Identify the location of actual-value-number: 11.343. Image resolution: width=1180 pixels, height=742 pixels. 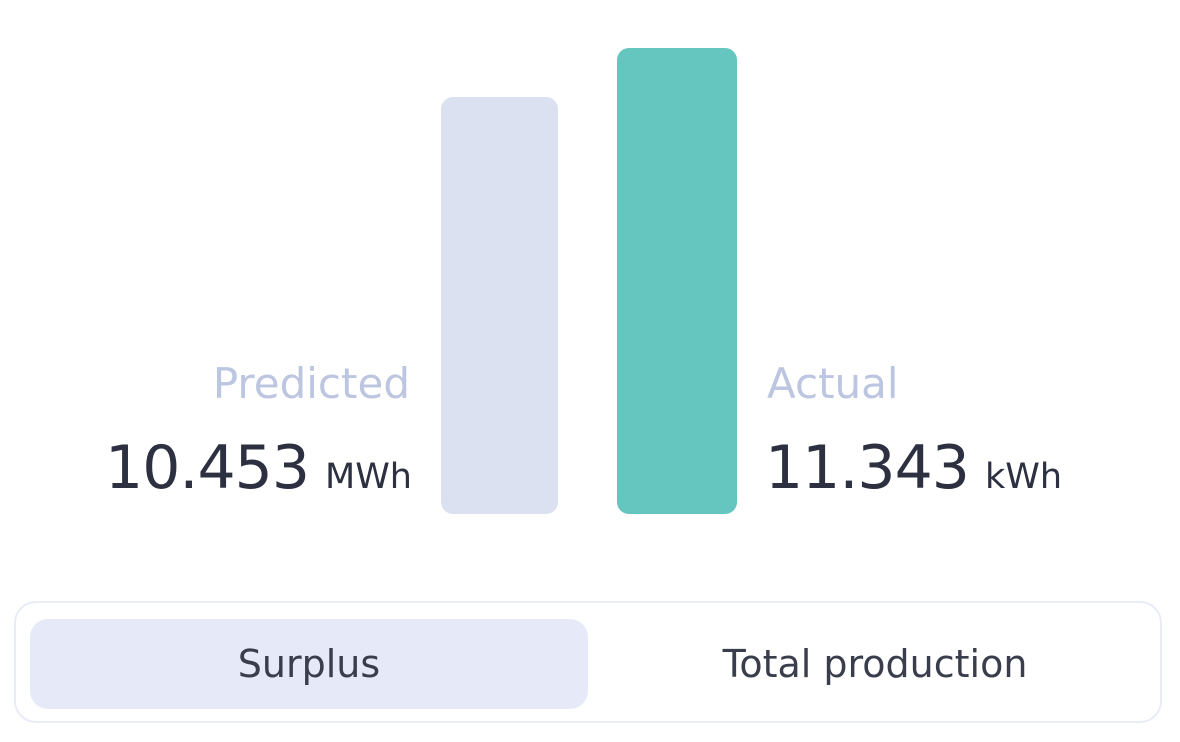
(867, 468).